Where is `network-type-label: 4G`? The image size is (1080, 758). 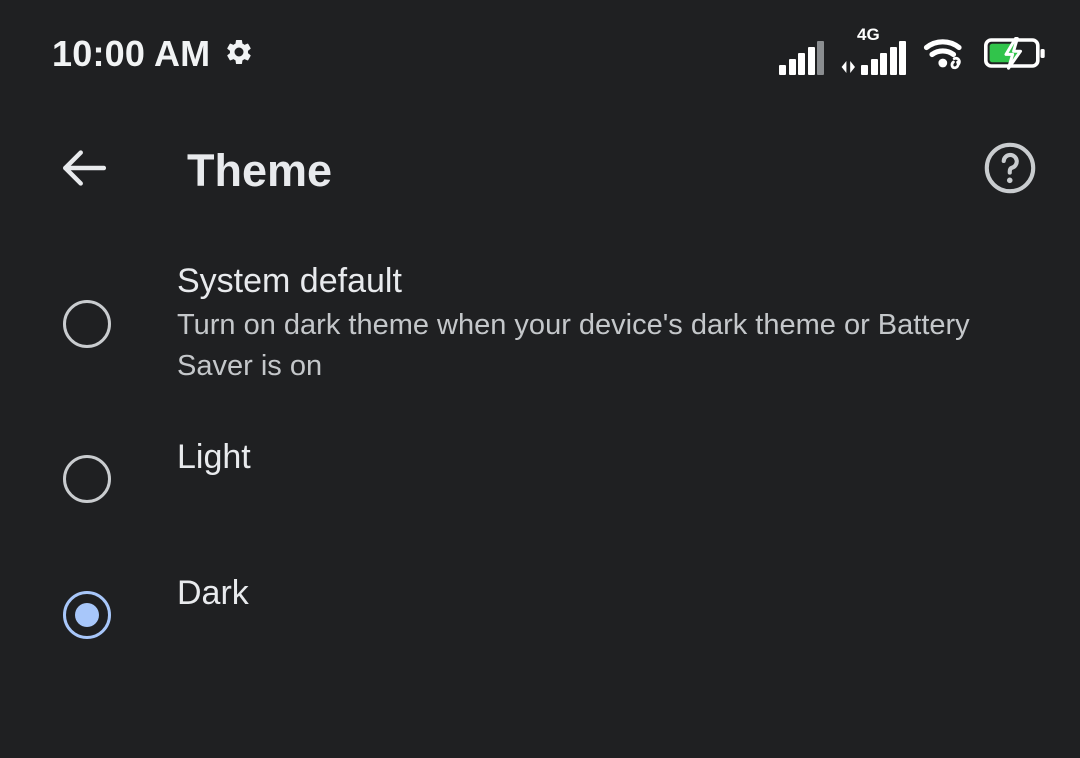
network-type-label: 4G is located at coordinates (868, 34).